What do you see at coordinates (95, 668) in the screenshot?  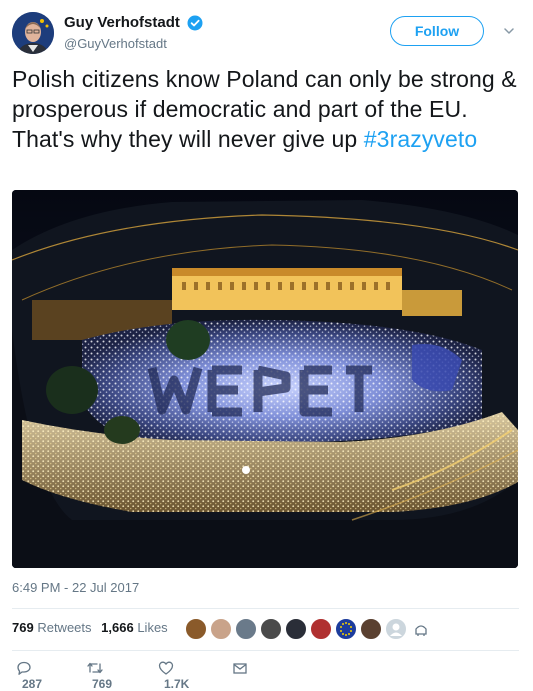 I see `retweet-icon` at bounding box center [95, 668].